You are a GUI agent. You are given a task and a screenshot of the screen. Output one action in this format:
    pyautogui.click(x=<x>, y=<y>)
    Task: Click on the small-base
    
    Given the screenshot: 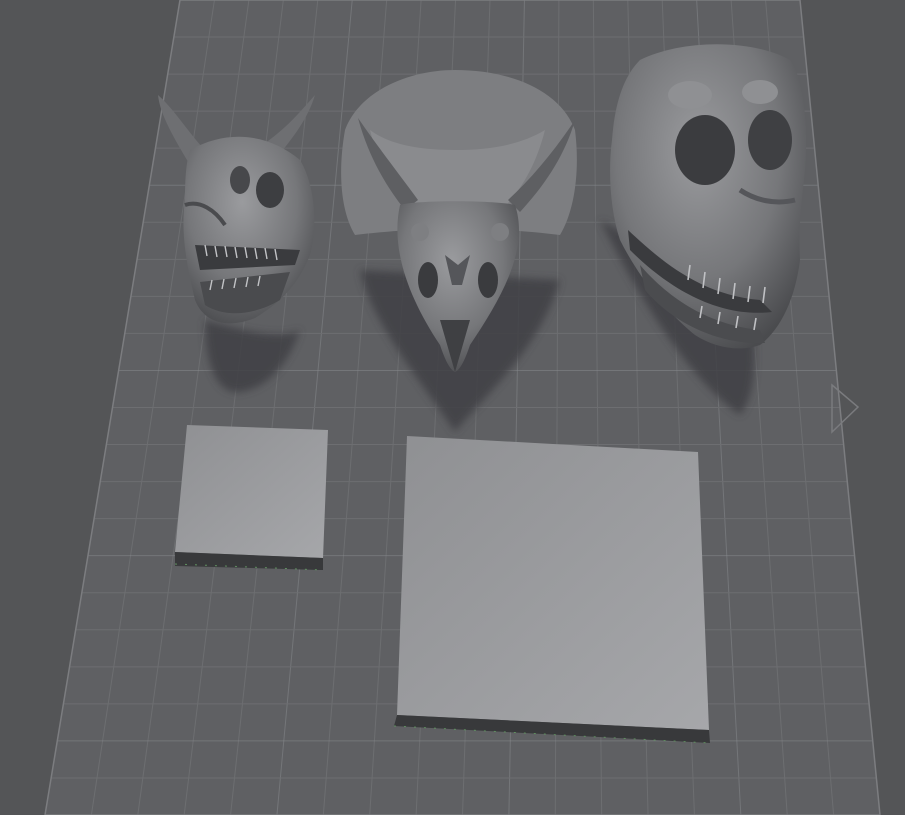 What is the action you would take?
    pyautogui.click(x=251, y=498)
    